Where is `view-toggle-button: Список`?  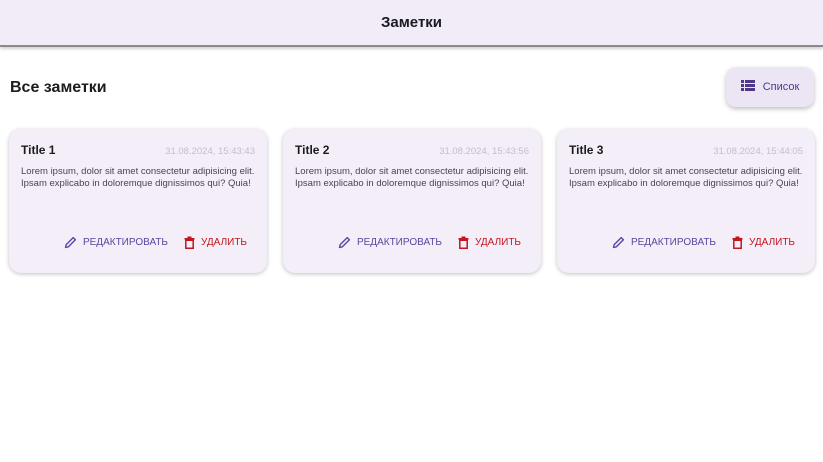 view-toggle-button: Список is located at coordinates (770, 87).